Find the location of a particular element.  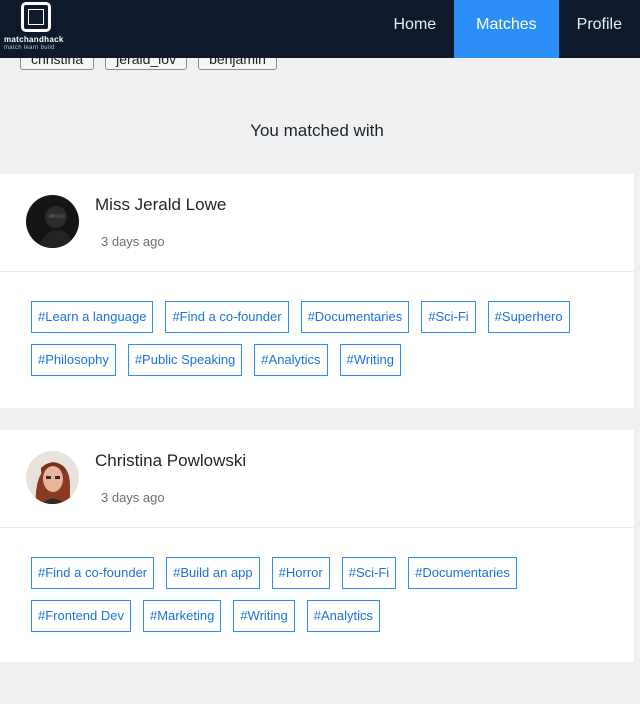

match-name: Christina Powlowski is located at coordinates (170, 461).